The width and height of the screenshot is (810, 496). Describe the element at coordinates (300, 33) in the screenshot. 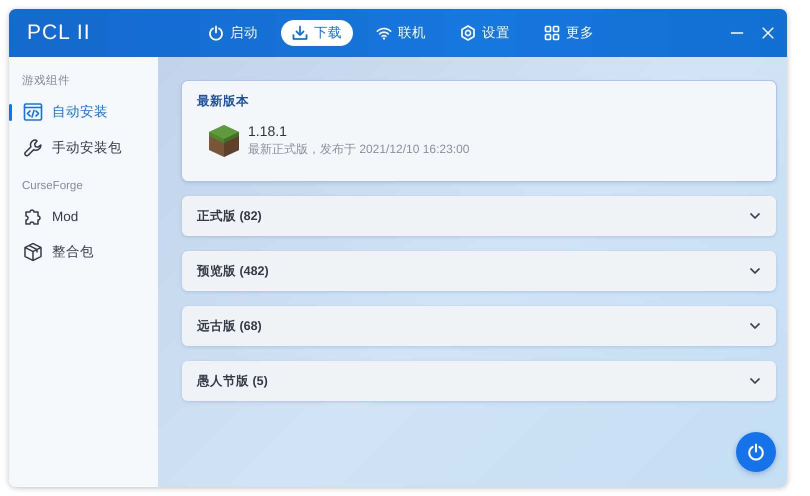

I see `download-icon` at that location.